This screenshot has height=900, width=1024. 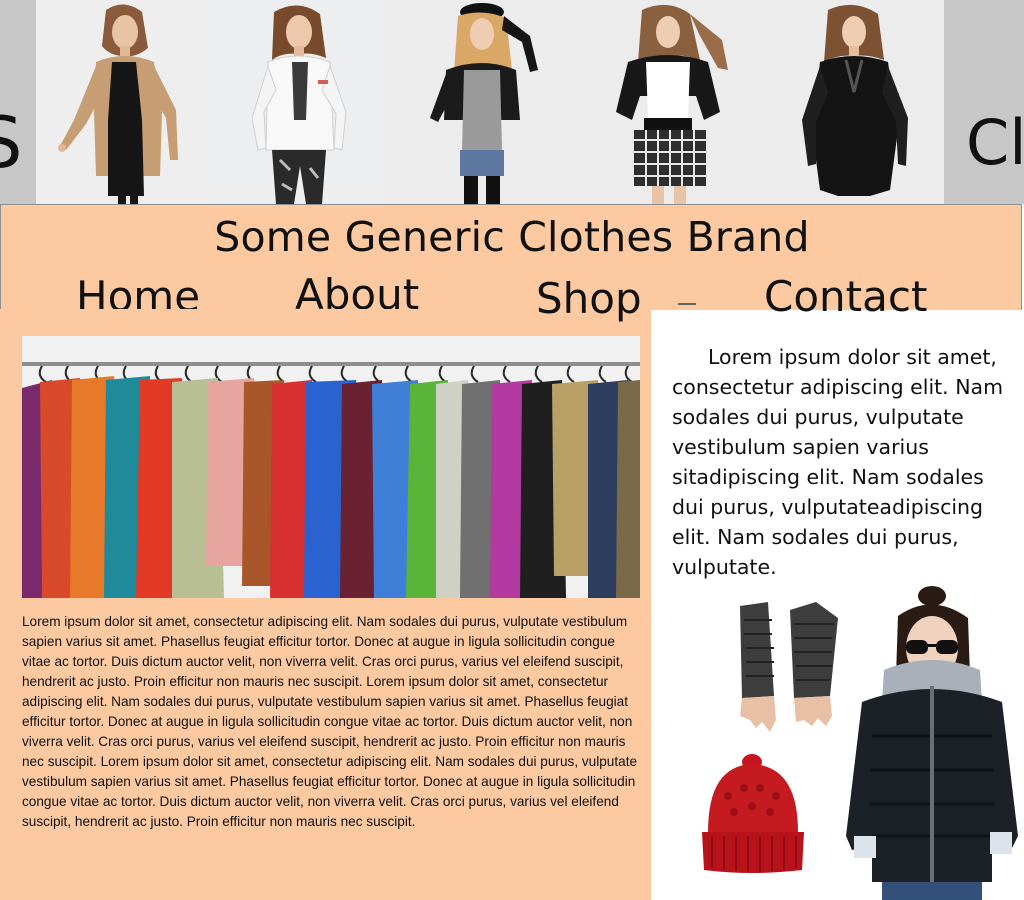 What do you see at coordinates (589, 298) in the screenshot?
I see `nav-shop: Shop` at bounding box center [589, 298].